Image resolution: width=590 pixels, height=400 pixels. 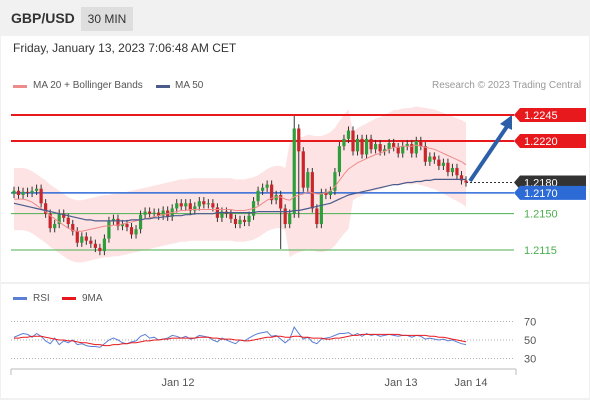 I want to click on level-label: 1.2170, so click(x=541, y=194).